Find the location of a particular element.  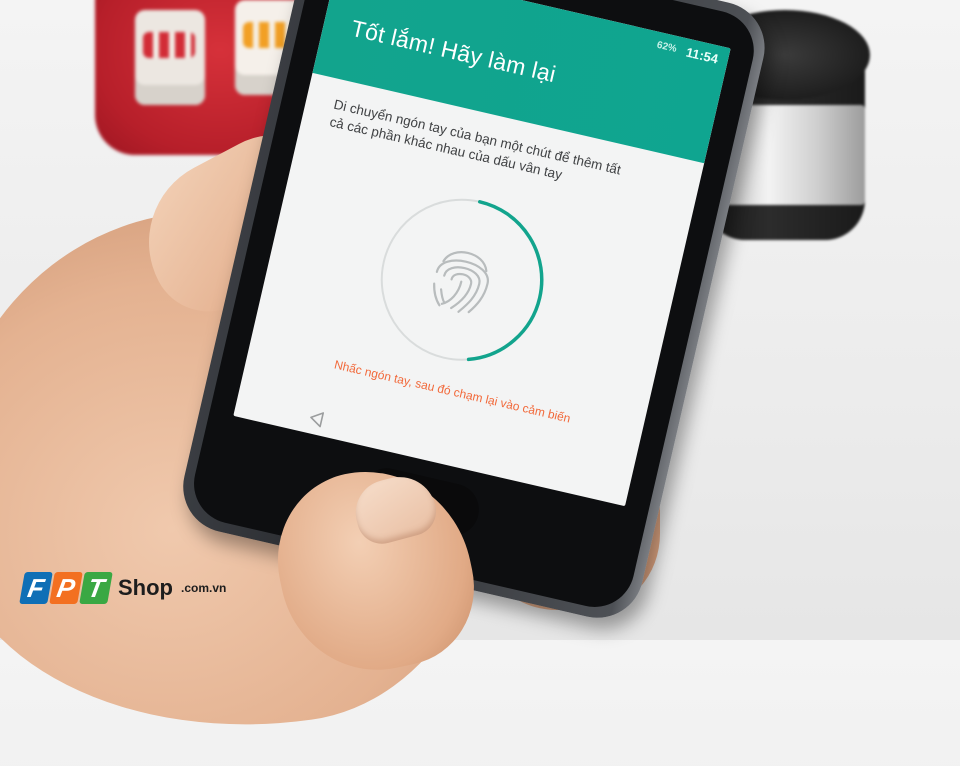

status-bar: 62% 11:54 is located at coordinates (687, 52).